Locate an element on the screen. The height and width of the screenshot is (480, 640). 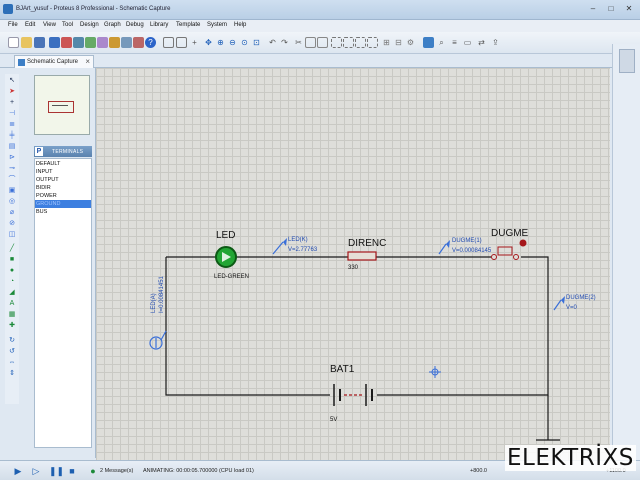
open-icon is located at coordinates (26, 42).